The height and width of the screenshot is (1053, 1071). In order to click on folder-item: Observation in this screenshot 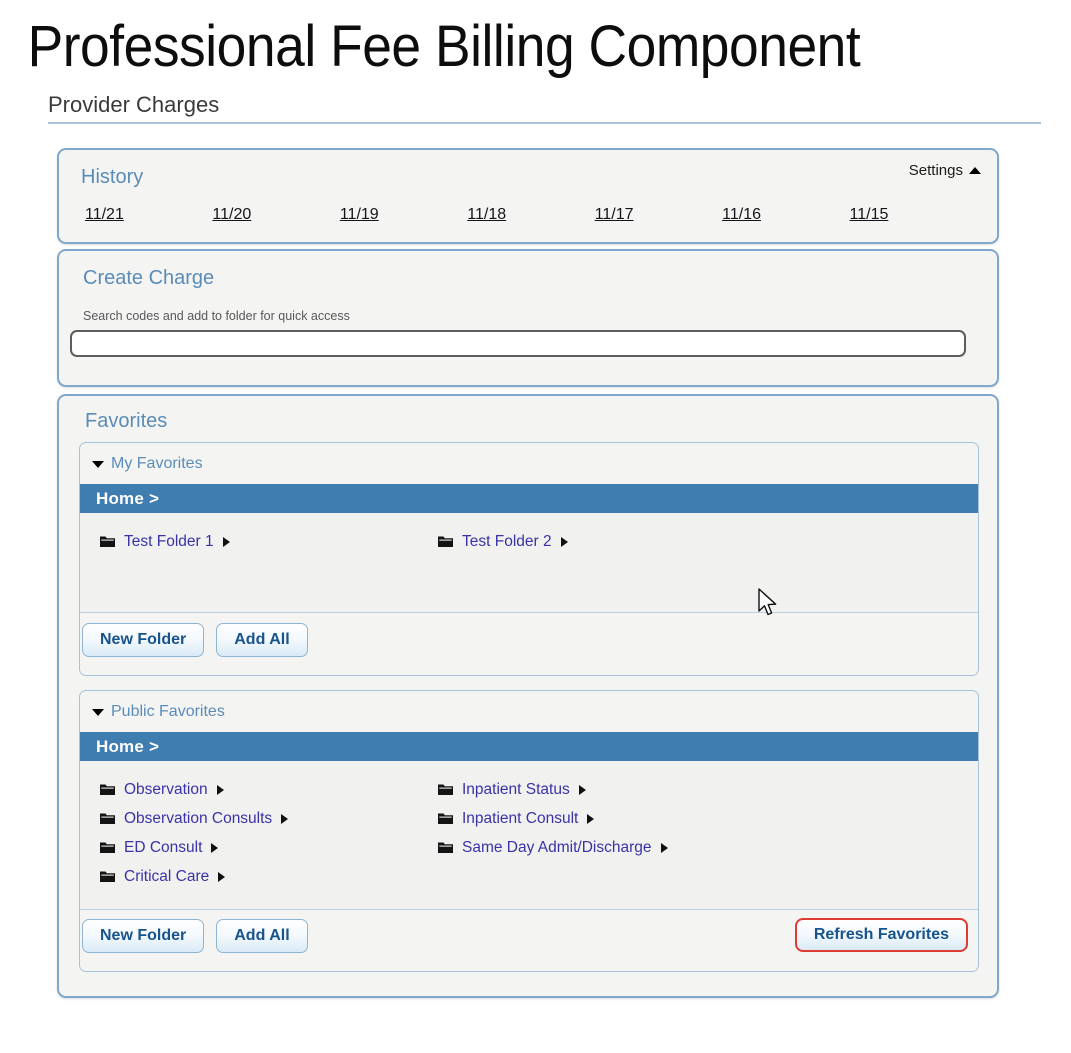, I will do `click(194, 789)`.